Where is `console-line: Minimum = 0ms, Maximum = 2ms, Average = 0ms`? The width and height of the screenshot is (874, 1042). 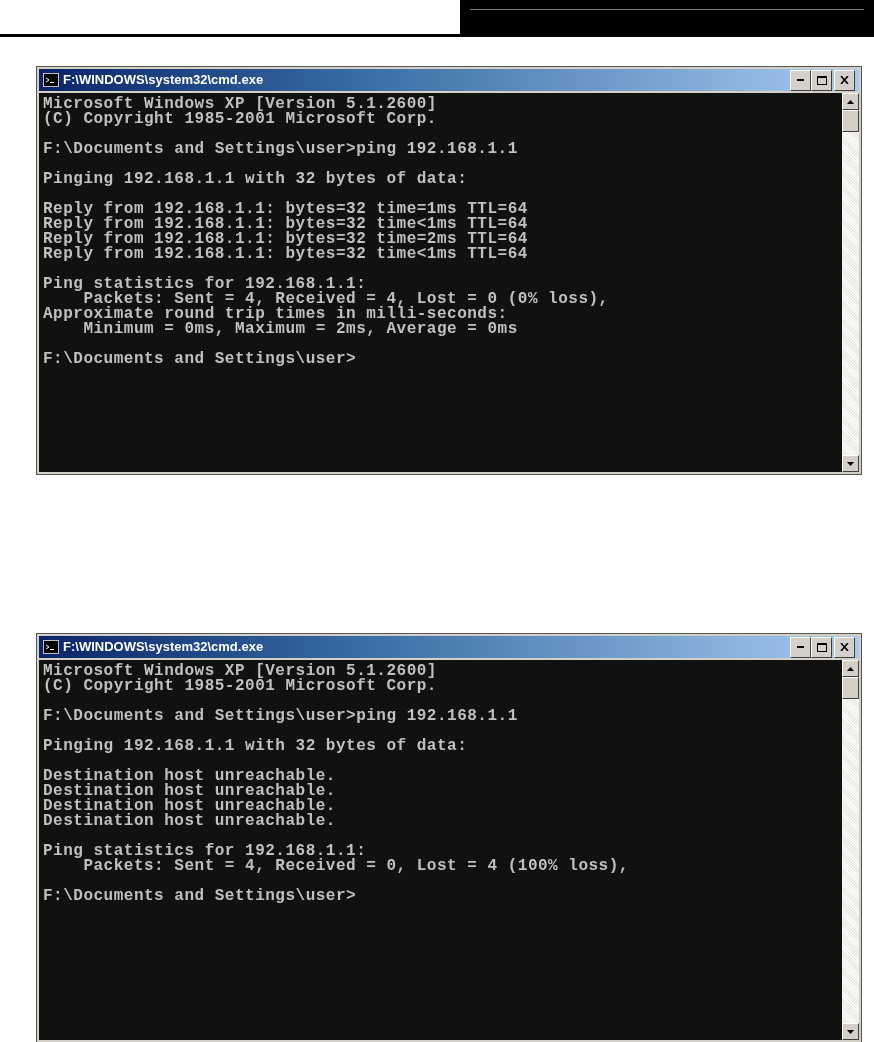
console-line: Minimum = 0ms, Maximum = 2ms, Average = 0ms is located at coordinates (300, 329).